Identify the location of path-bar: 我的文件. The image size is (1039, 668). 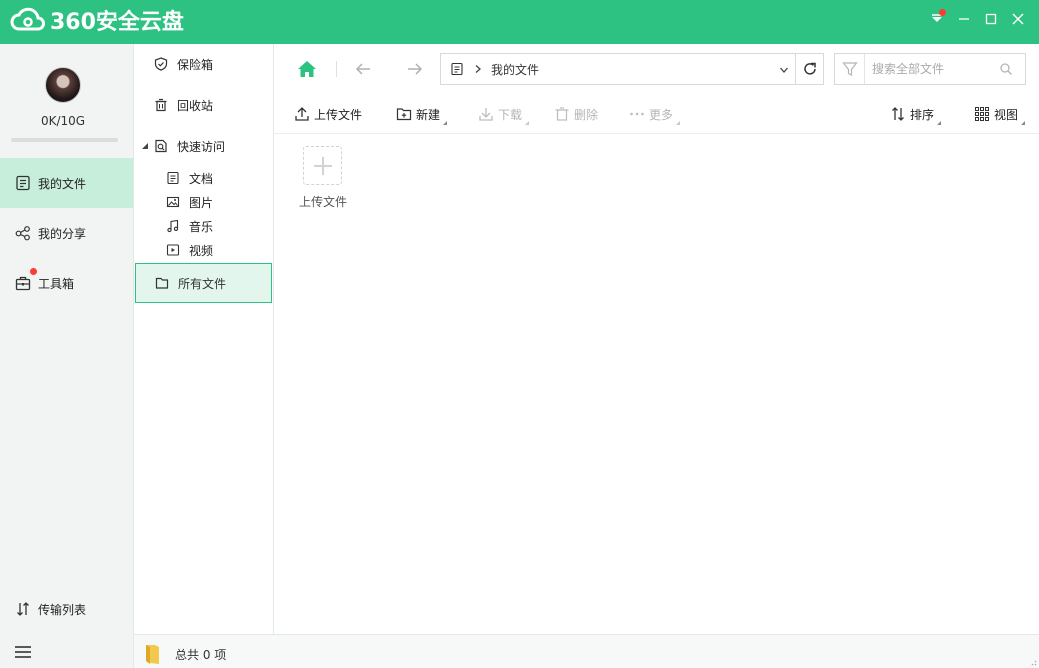
(618, 69).